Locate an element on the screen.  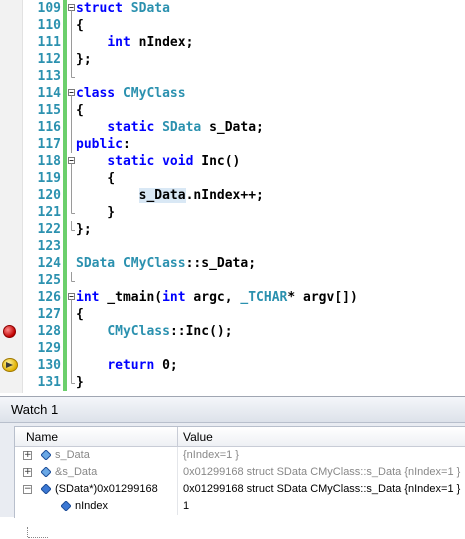
type-token: SData is located at coordinates (146, 8).